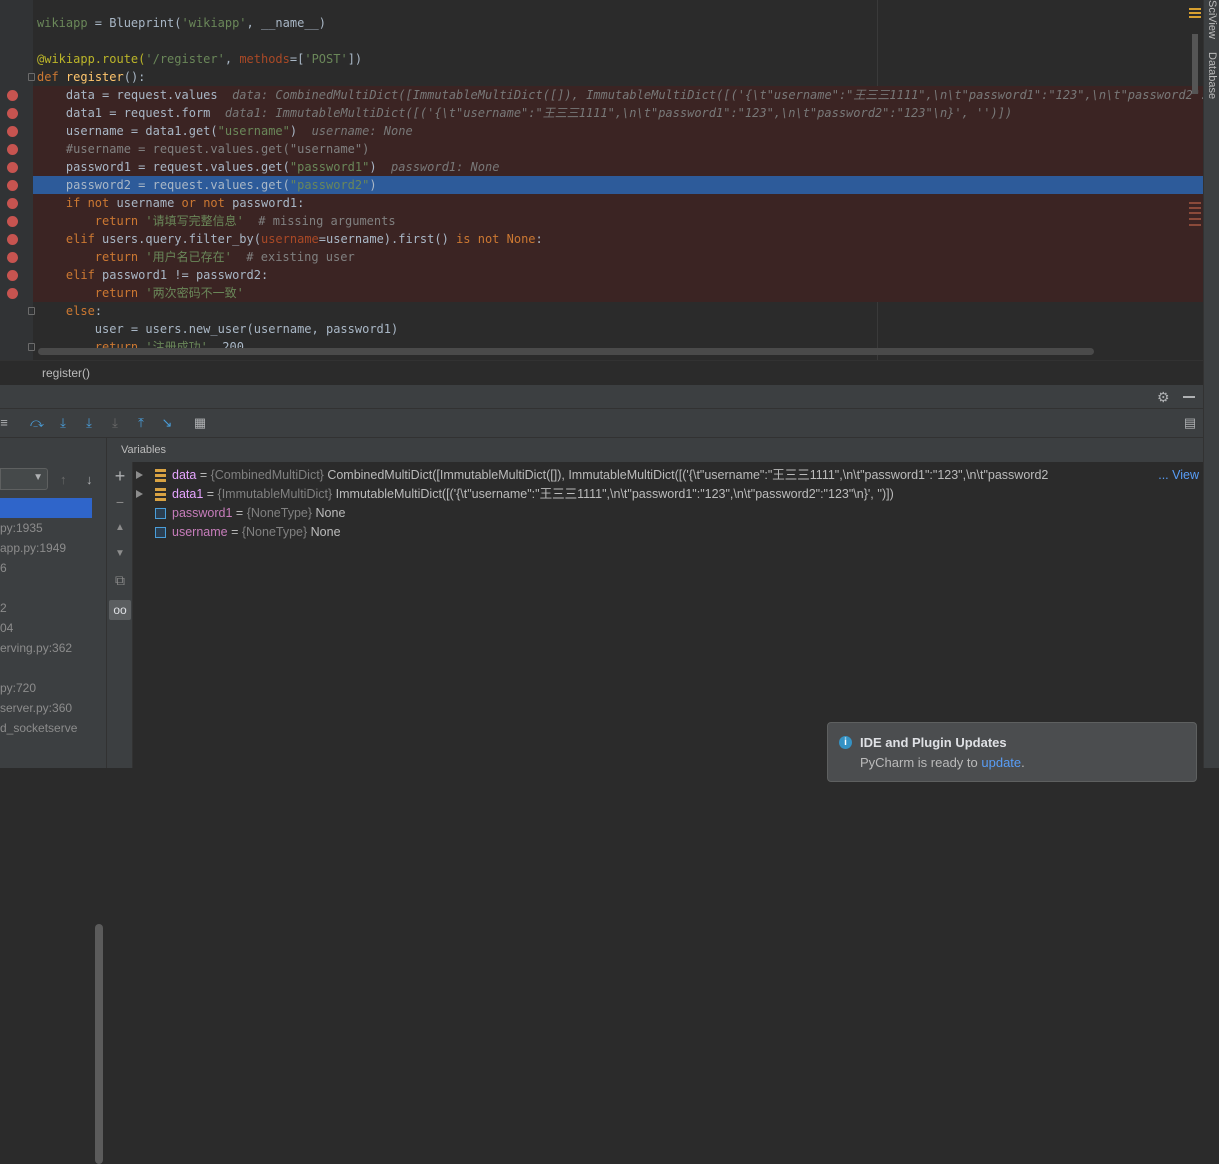 The height and width of the screenshot is (1164, 1219). Describe the element at coordinates (1212, 75) in the screenshot. I see `database-tab: Database` at that location.